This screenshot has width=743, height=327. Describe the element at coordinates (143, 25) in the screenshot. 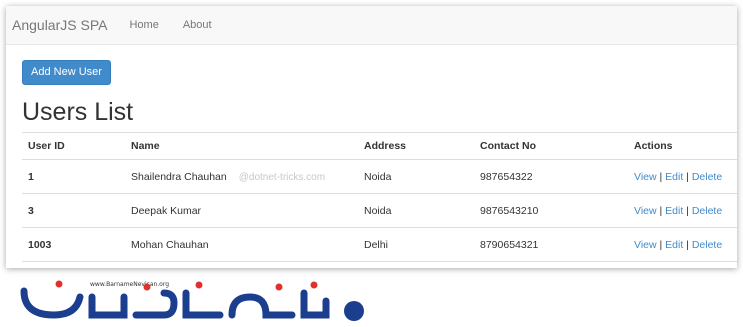

I see `nav-link-home: Home` at that location.